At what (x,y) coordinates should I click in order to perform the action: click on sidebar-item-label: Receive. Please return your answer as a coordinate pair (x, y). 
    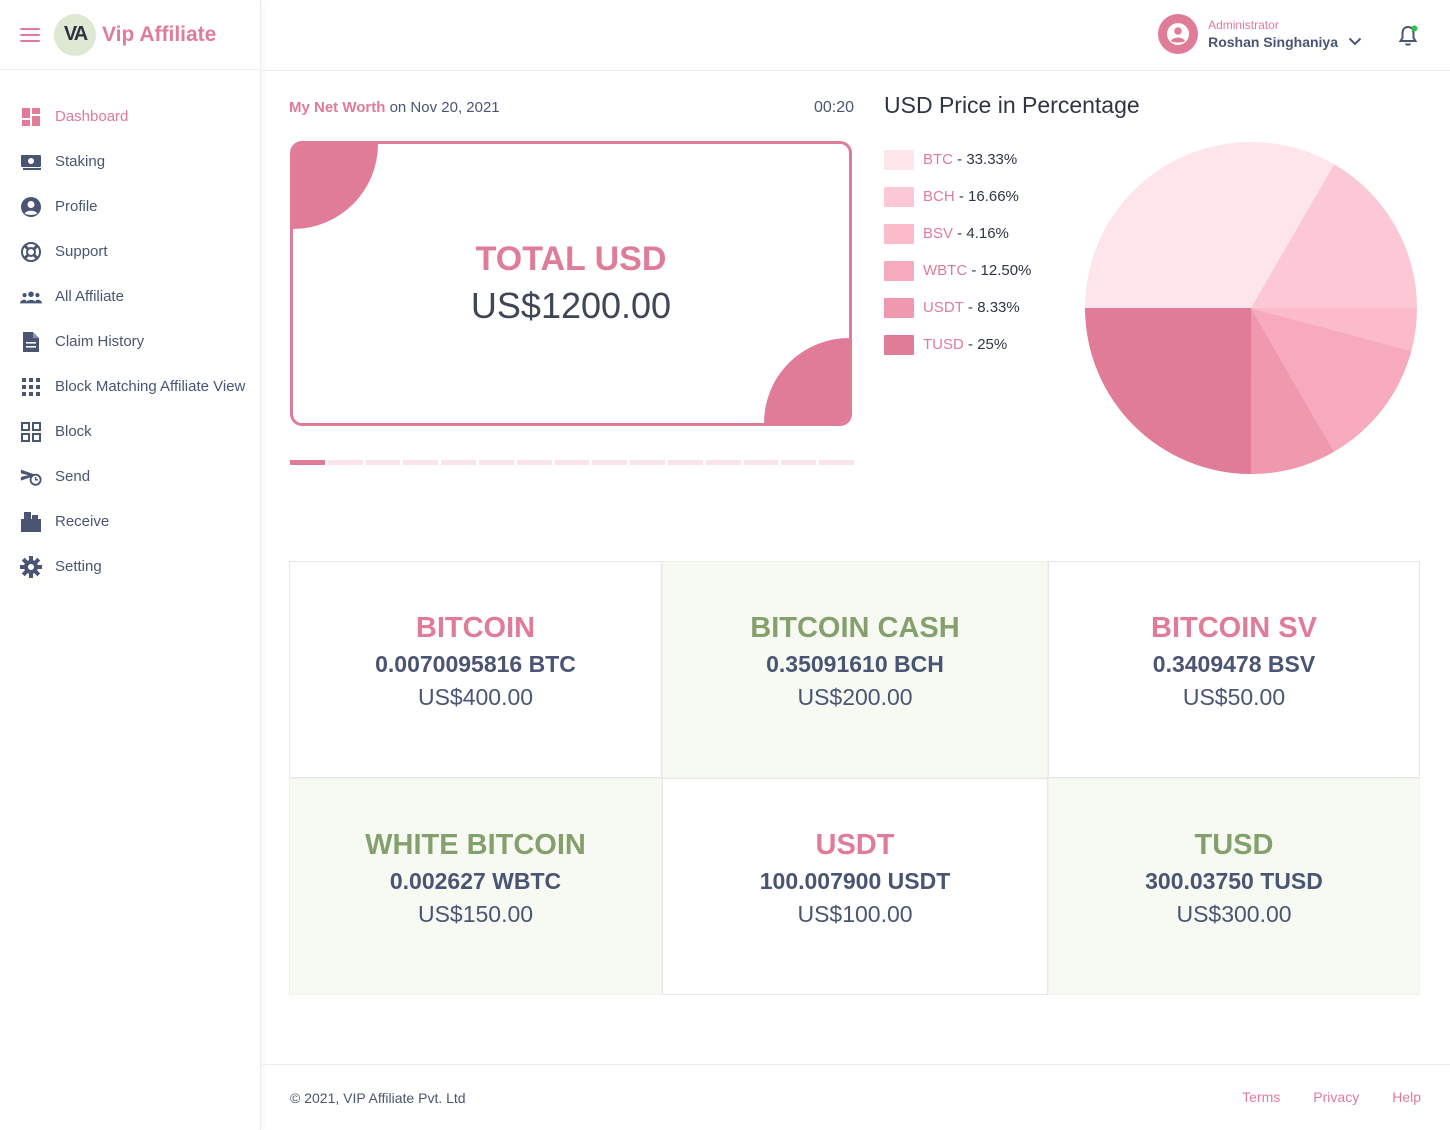
    Looking at the image, I should click on (82, 521).